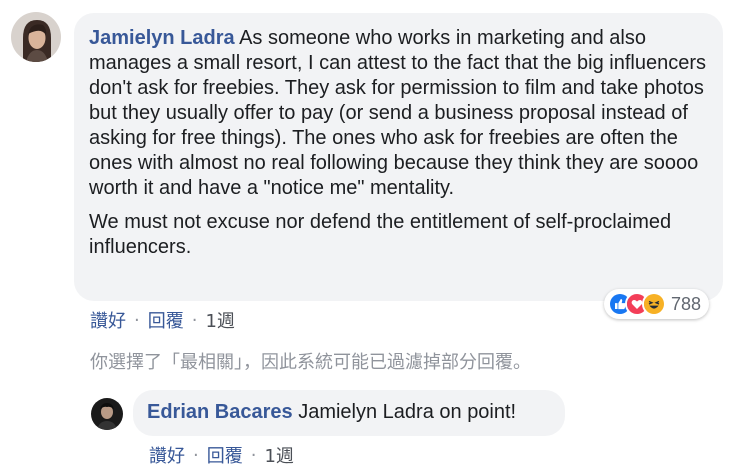 Image resolution: width=750 pixels, height=475 pixels. Describe the element at coordinates (278, 455) in the screenshot. I see `reply-timestamp: 1週` at that location.